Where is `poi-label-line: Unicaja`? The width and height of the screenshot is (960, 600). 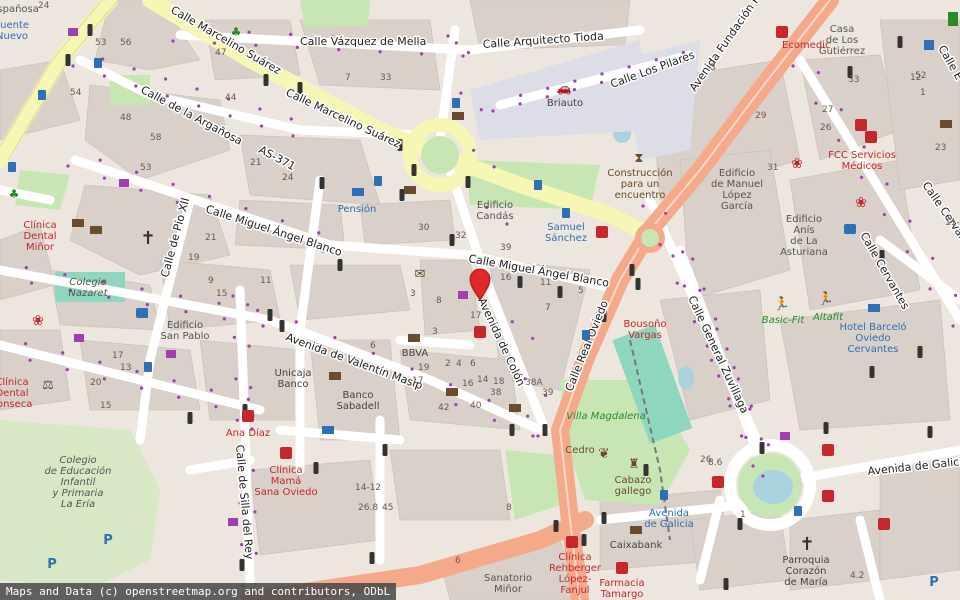 poi-label-line: Unicaja is located at coordinates (293, 373).